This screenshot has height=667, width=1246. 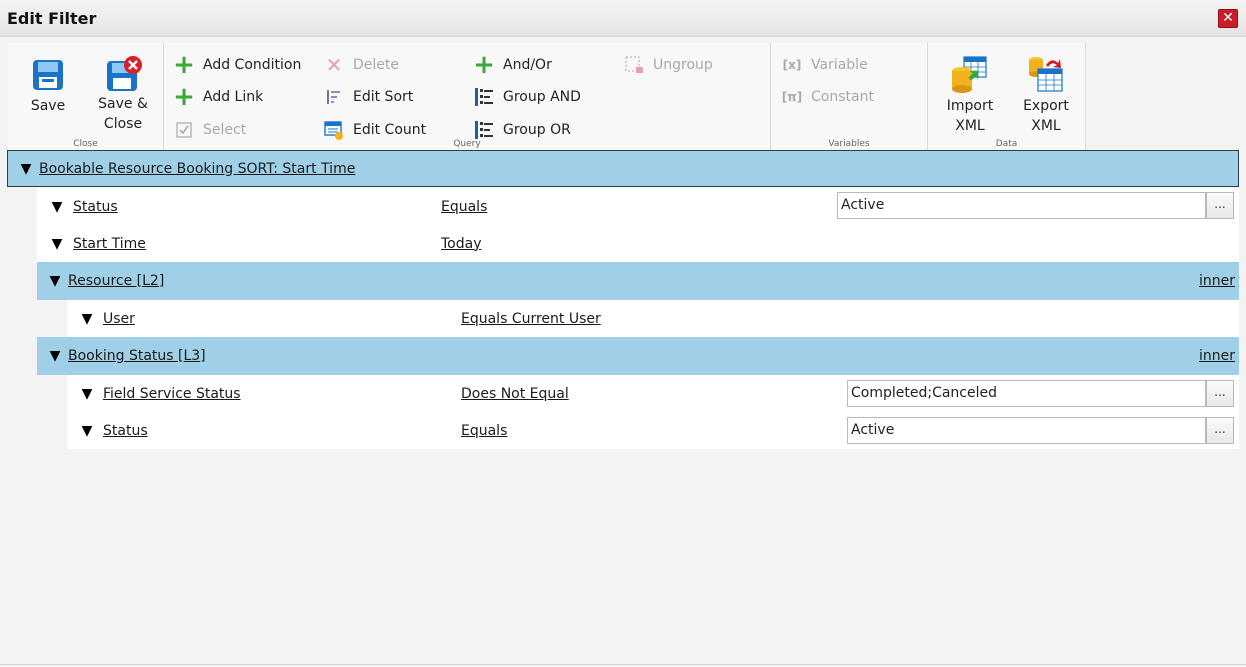 I want to click on add-condition-label: Add Condition, so click(x=252, y=65).